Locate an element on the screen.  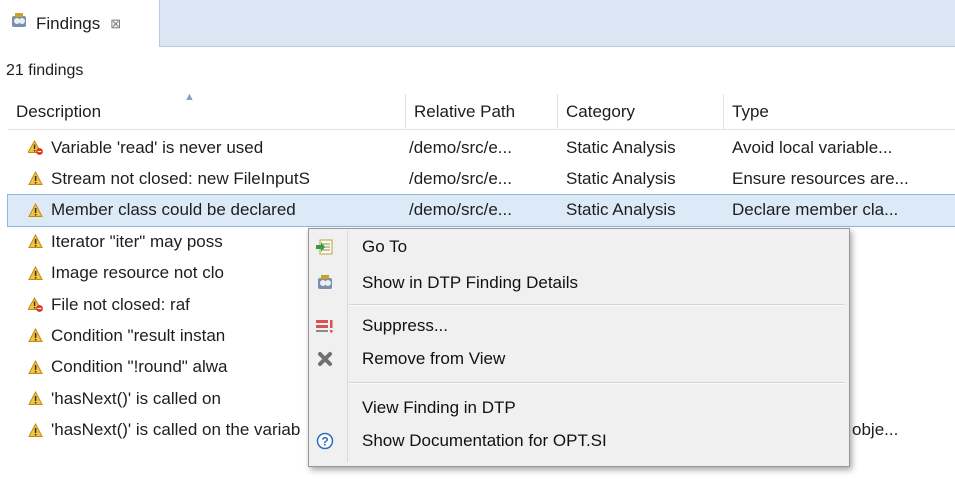
sort-ascending-icon: ▲ is located at coordinates (189, 97).